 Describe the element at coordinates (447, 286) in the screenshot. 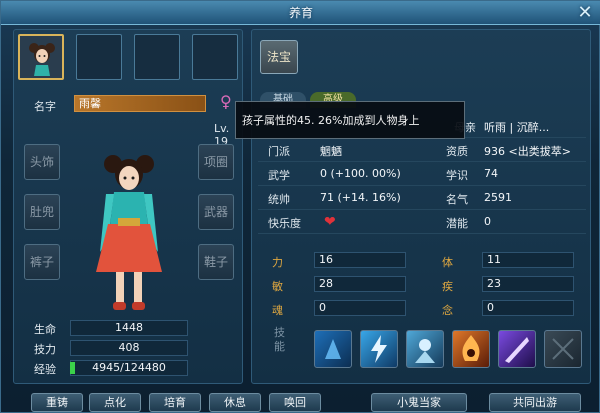

I see `attr-speed-label: 疾` at that location.